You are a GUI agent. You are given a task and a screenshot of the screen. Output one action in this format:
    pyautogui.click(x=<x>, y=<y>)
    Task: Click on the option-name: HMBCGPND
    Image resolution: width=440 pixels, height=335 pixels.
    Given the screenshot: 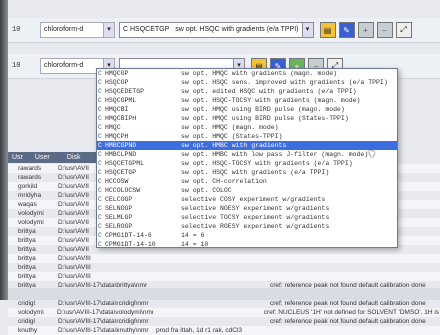 What is the action you would take?
    pyautogui.click(x=121, y=145)
    